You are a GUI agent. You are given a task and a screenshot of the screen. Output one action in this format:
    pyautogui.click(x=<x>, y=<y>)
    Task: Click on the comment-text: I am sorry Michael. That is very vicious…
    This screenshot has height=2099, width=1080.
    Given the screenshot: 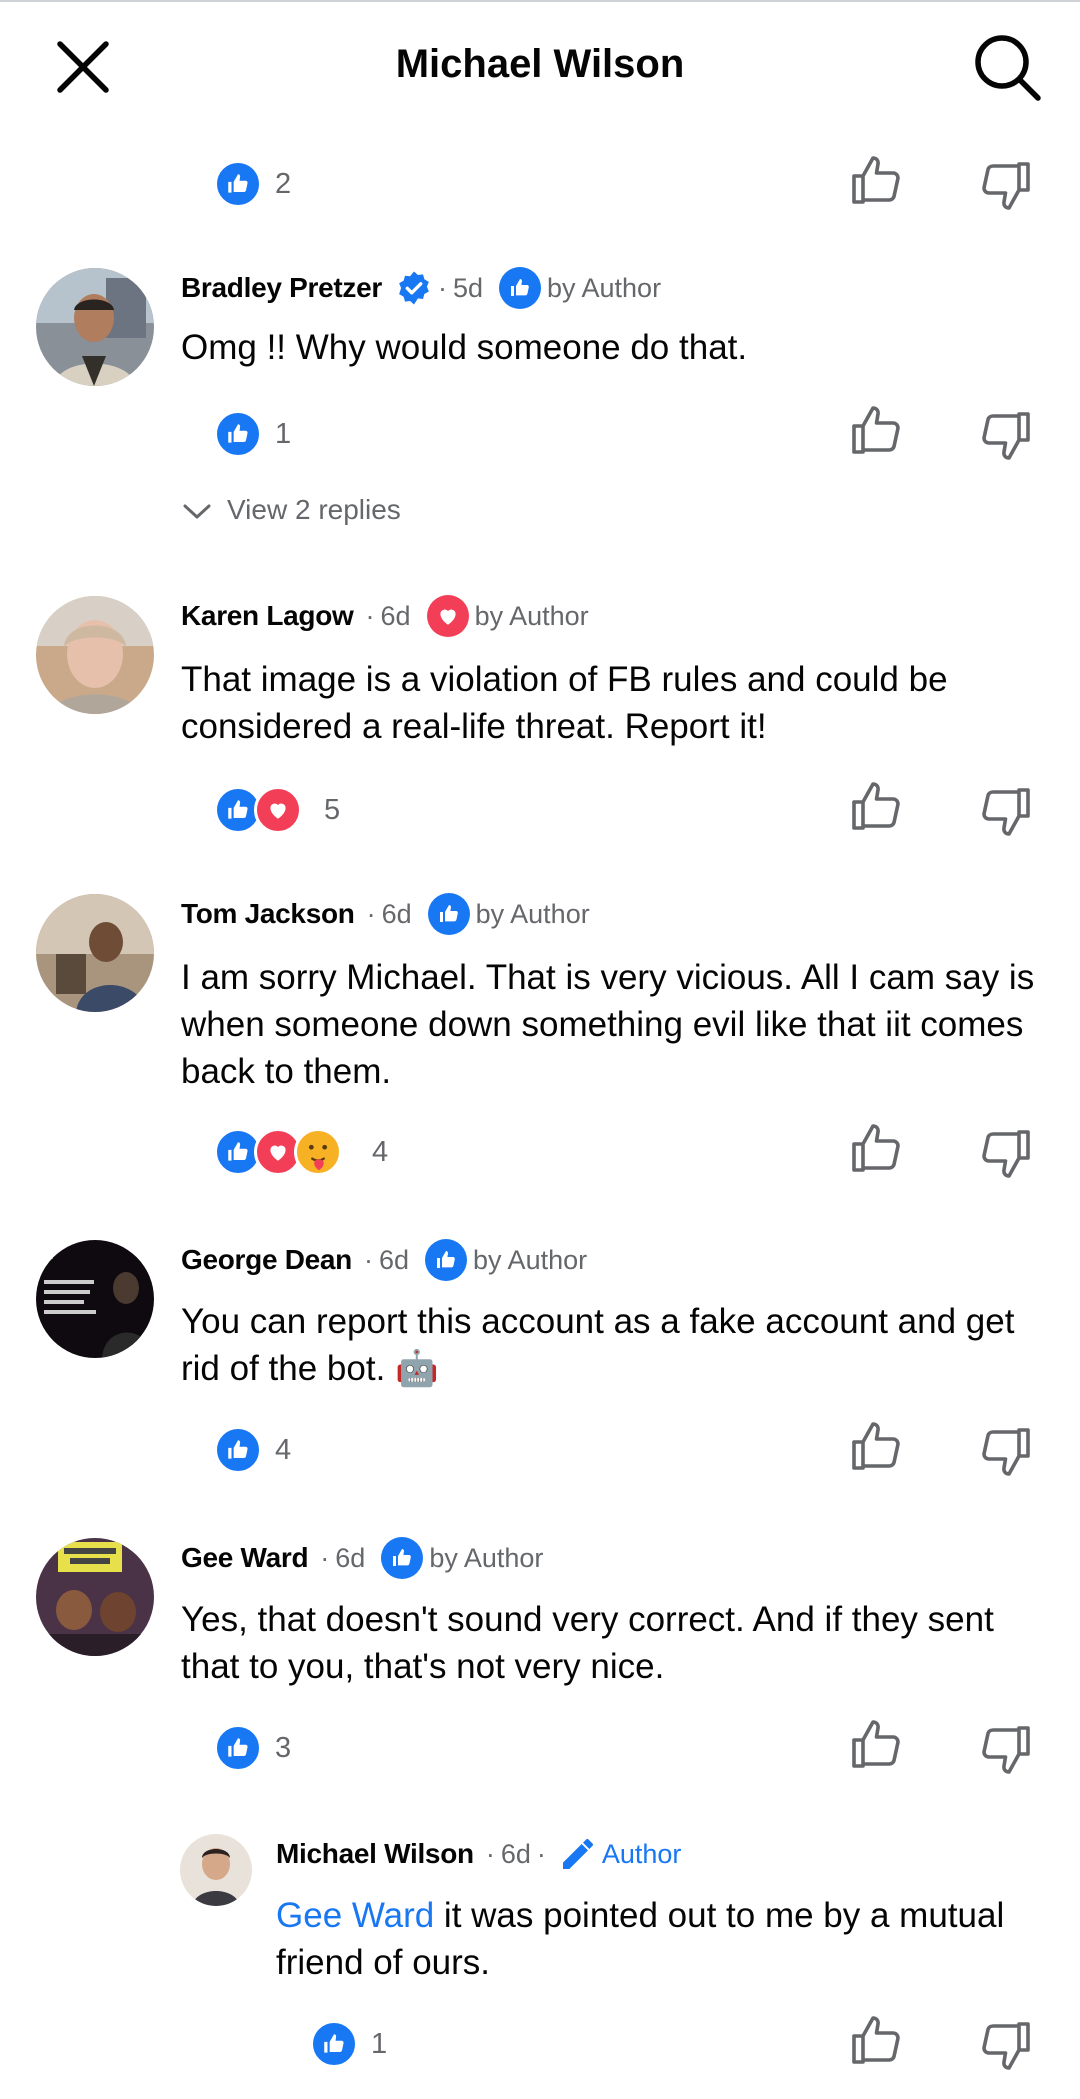 What is the action you would take?
    pyautogui.click(x=608, y=1024)
    